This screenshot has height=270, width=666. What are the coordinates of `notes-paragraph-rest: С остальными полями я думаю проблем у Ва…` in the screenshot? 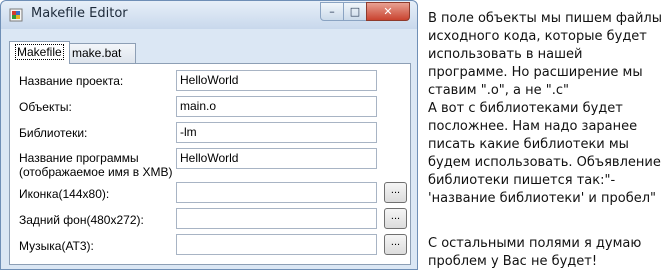 It's located at (535, 252).